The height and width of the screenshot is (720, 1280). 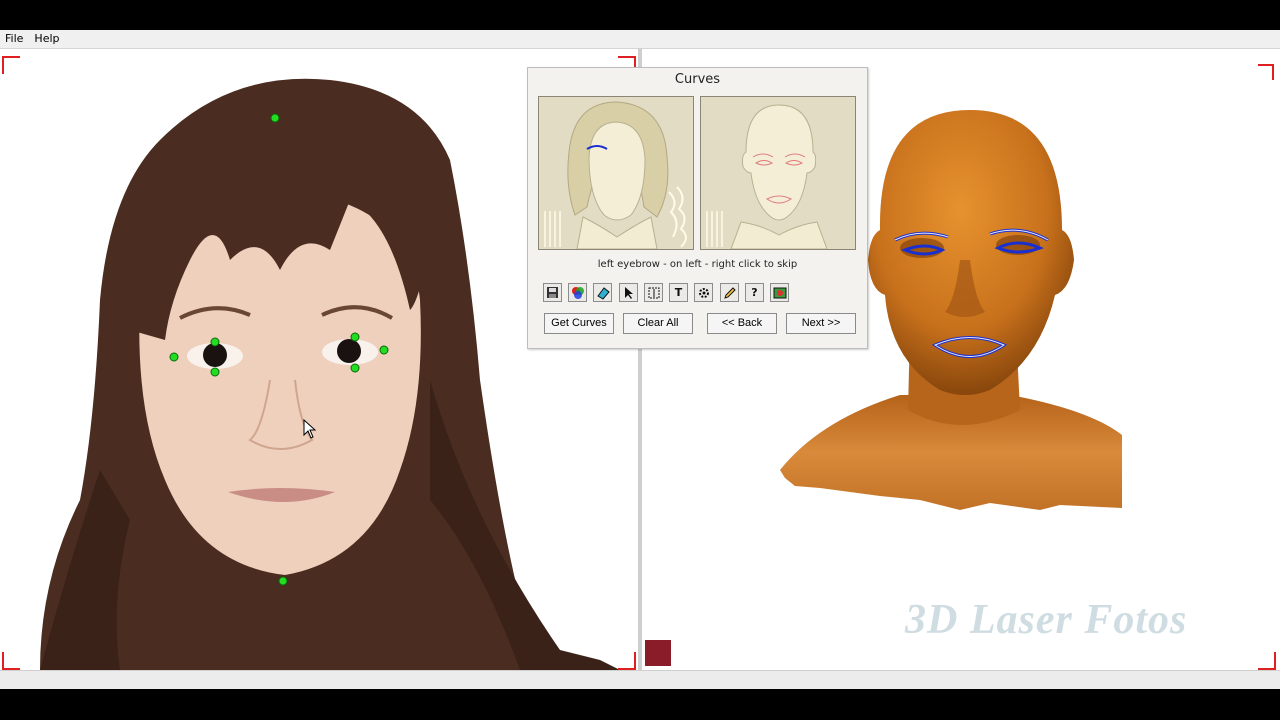 What do you see at coordinates (616, 173) in the screenshot?
I see `reference-face-with-hair` at bounding box center [616, 173].